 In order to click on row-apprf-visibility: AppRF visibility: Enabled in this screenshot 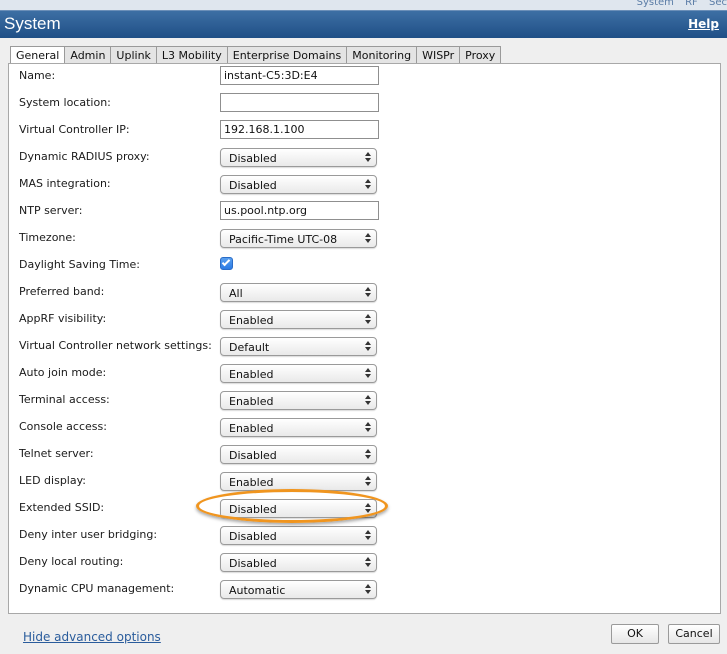, I will do `click(364, 320)`.